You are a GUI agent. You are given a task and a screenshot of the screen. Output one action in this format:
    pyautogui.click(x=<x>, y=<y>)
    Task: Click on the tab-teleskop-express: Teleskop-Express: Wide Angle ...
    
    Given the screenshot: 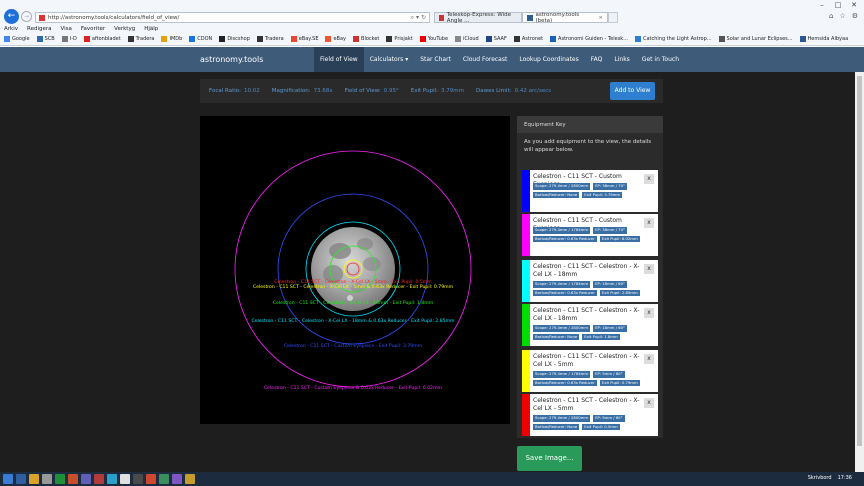 What is the action you would take?
    pyautogui.click(x=478, y=17)
    